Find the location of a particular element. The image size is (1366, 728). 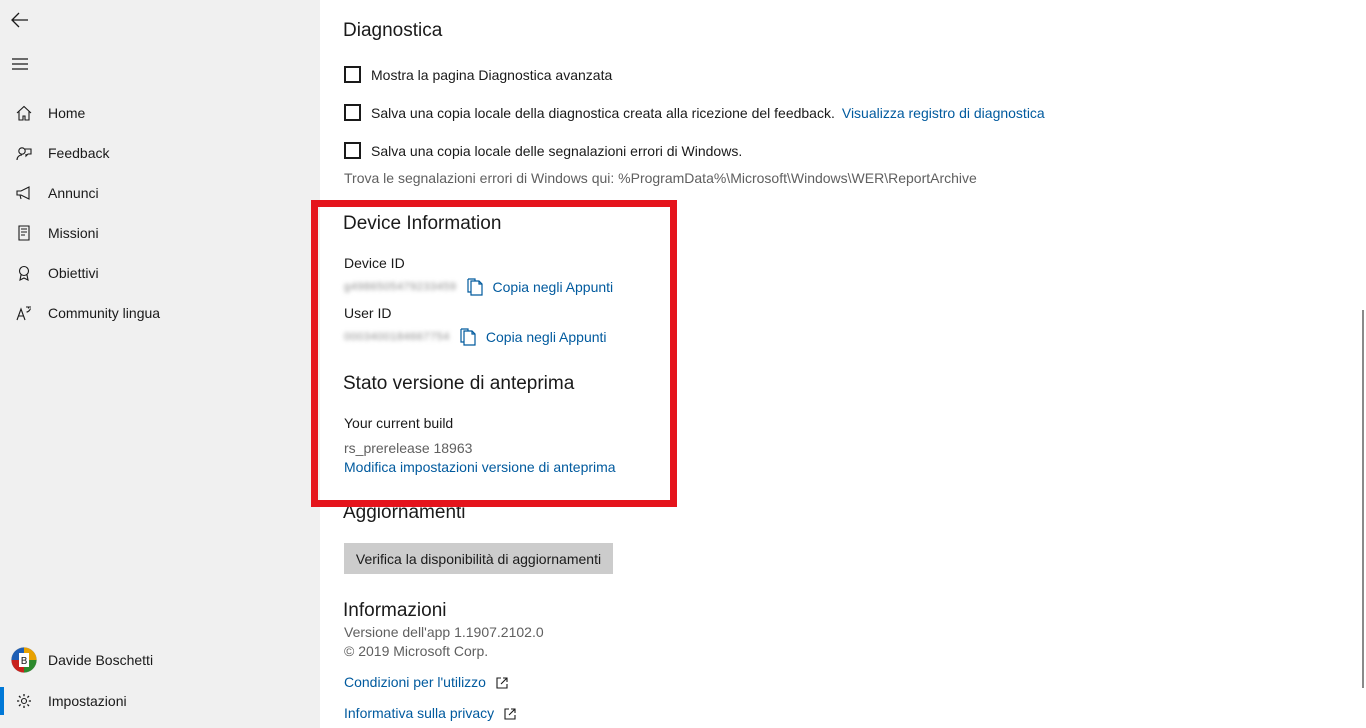

svg-text: B is located at coordinates (24, 661).